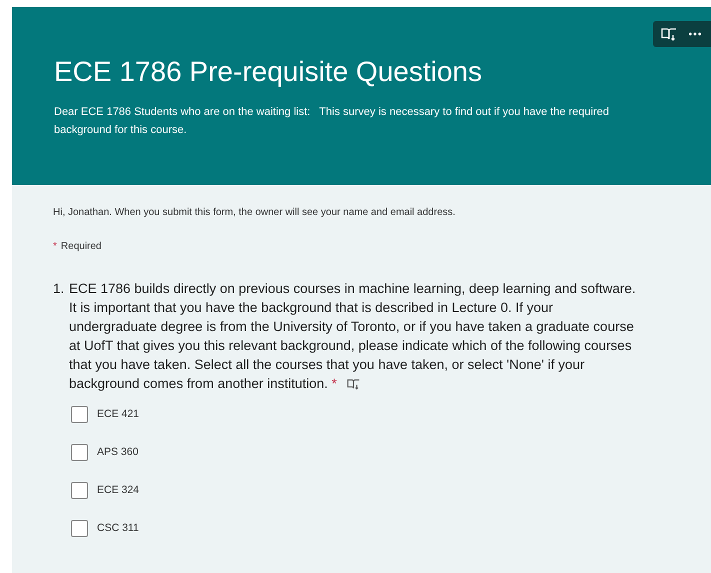 Image resolution: width=711 pixels, height=573 pixels. I want to click on option-label: ECE 324, so click(118, 490).